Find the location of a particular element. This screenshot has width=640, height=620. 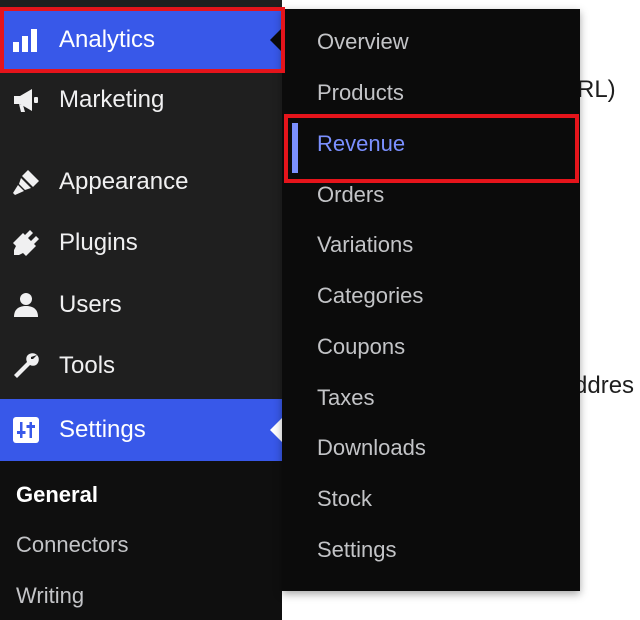

megaphone-icon is located at coordinates (26, 100).